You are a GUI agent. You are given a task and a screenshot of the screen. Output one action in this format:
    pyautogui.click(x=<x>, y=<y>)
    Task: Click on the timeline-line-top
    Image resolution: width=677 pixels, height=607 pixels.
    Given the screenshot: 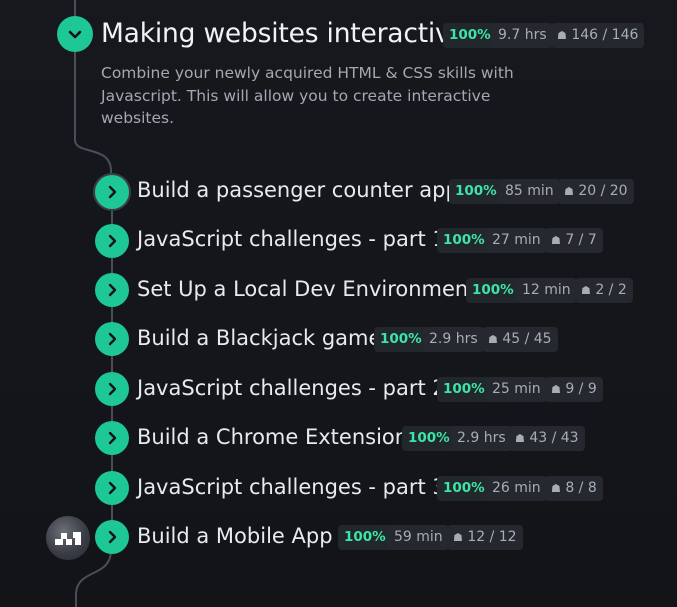 What is the action you would take?
    pyautogui.click(x=75, y=8)
    